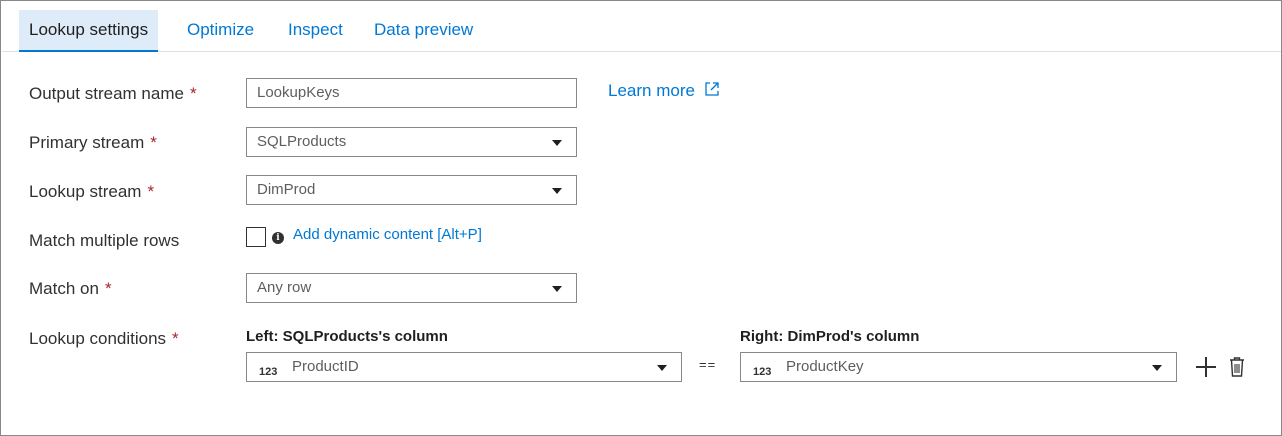 The height and width of the screenshot is (436, 1282). Describe the element at coordinates (958, 367) in the screenshot. I see `right-column-dropdown: 123 ProductKey` at that location.